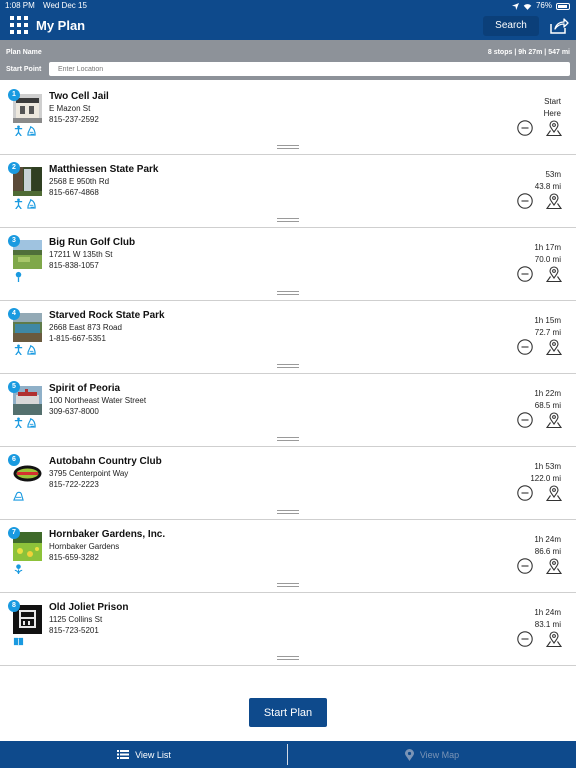 This screenshot has width=576, height=768. What do you see at coordinates (552, 113) in the screenshot?
I see `stop-distance: Here` at bounding box center [552, 113].